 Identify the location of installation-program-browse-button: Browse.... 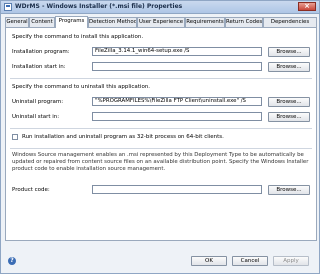
(289, 52).